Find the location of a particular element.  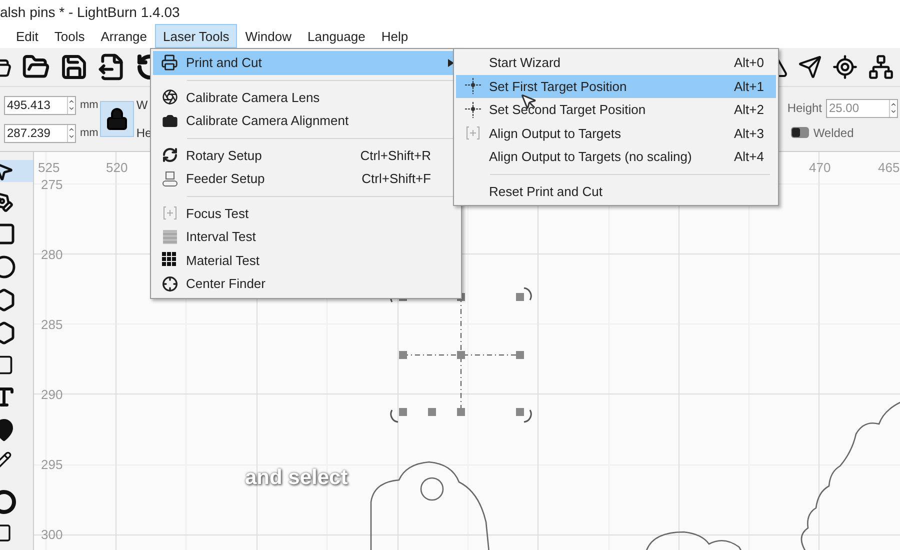

menu-item: Reset Print and Cut is located at coordinates (616, 191).